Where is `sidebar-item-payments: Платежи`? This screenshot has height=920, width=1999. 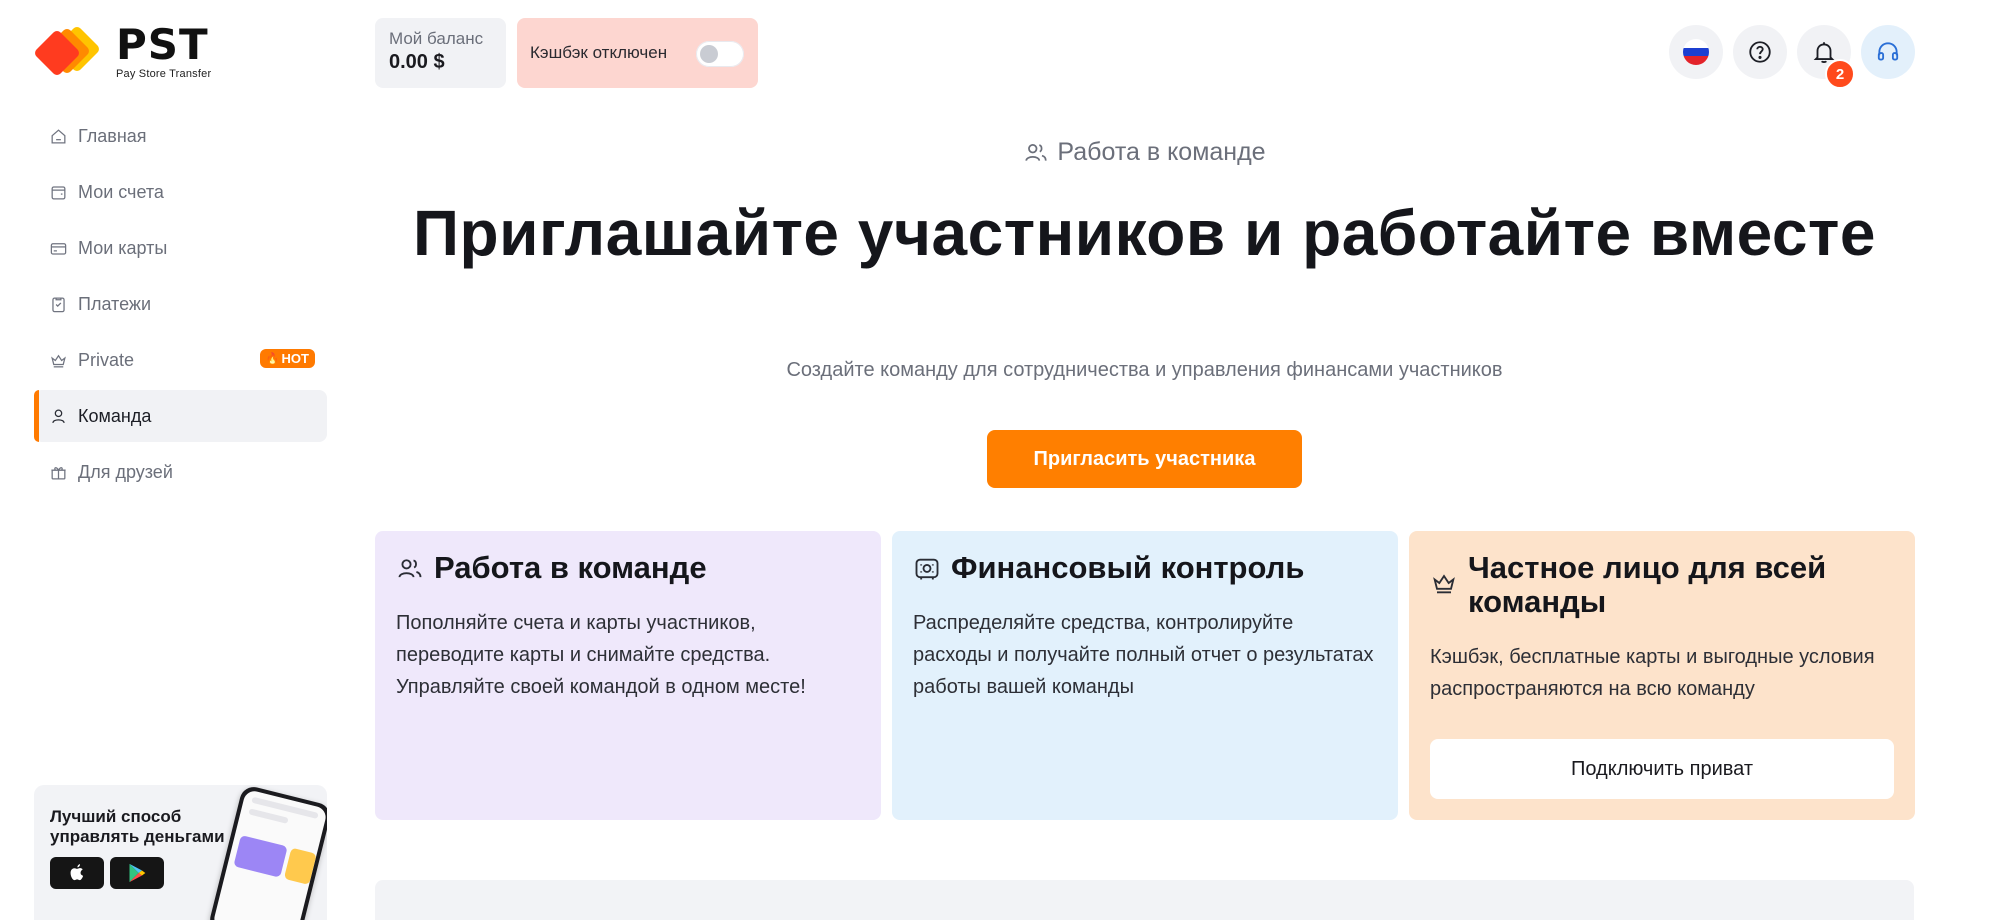 sidebar-item-payments: Платежи is located at coordinates (180, 304).